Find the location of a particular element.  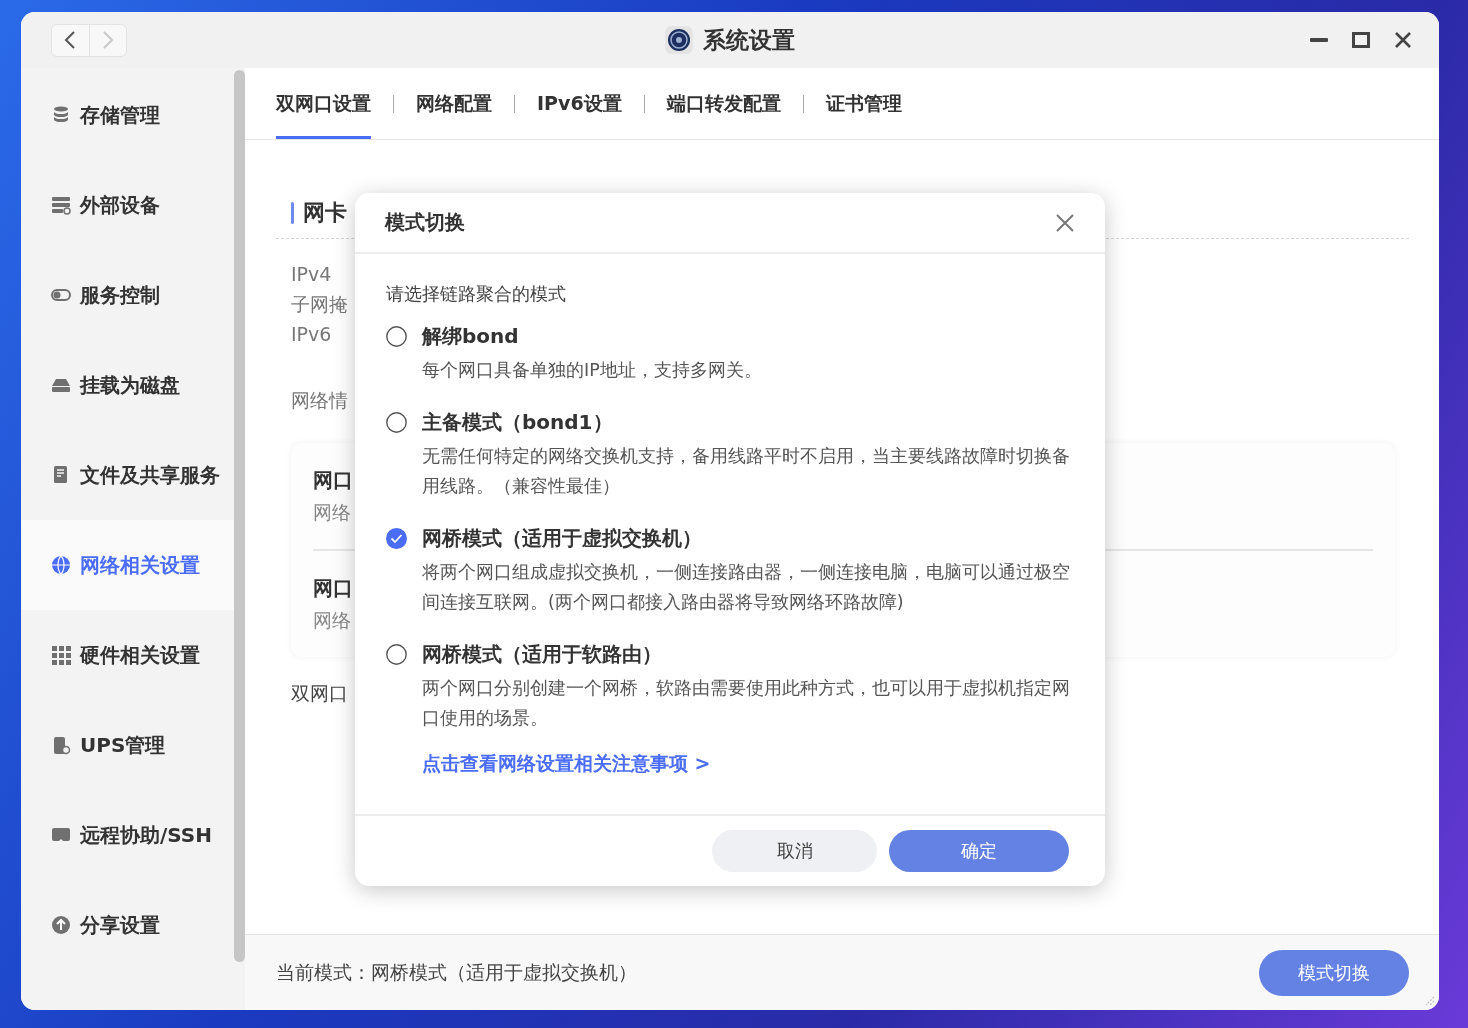

close-button is located at coordinates (1065, 222).